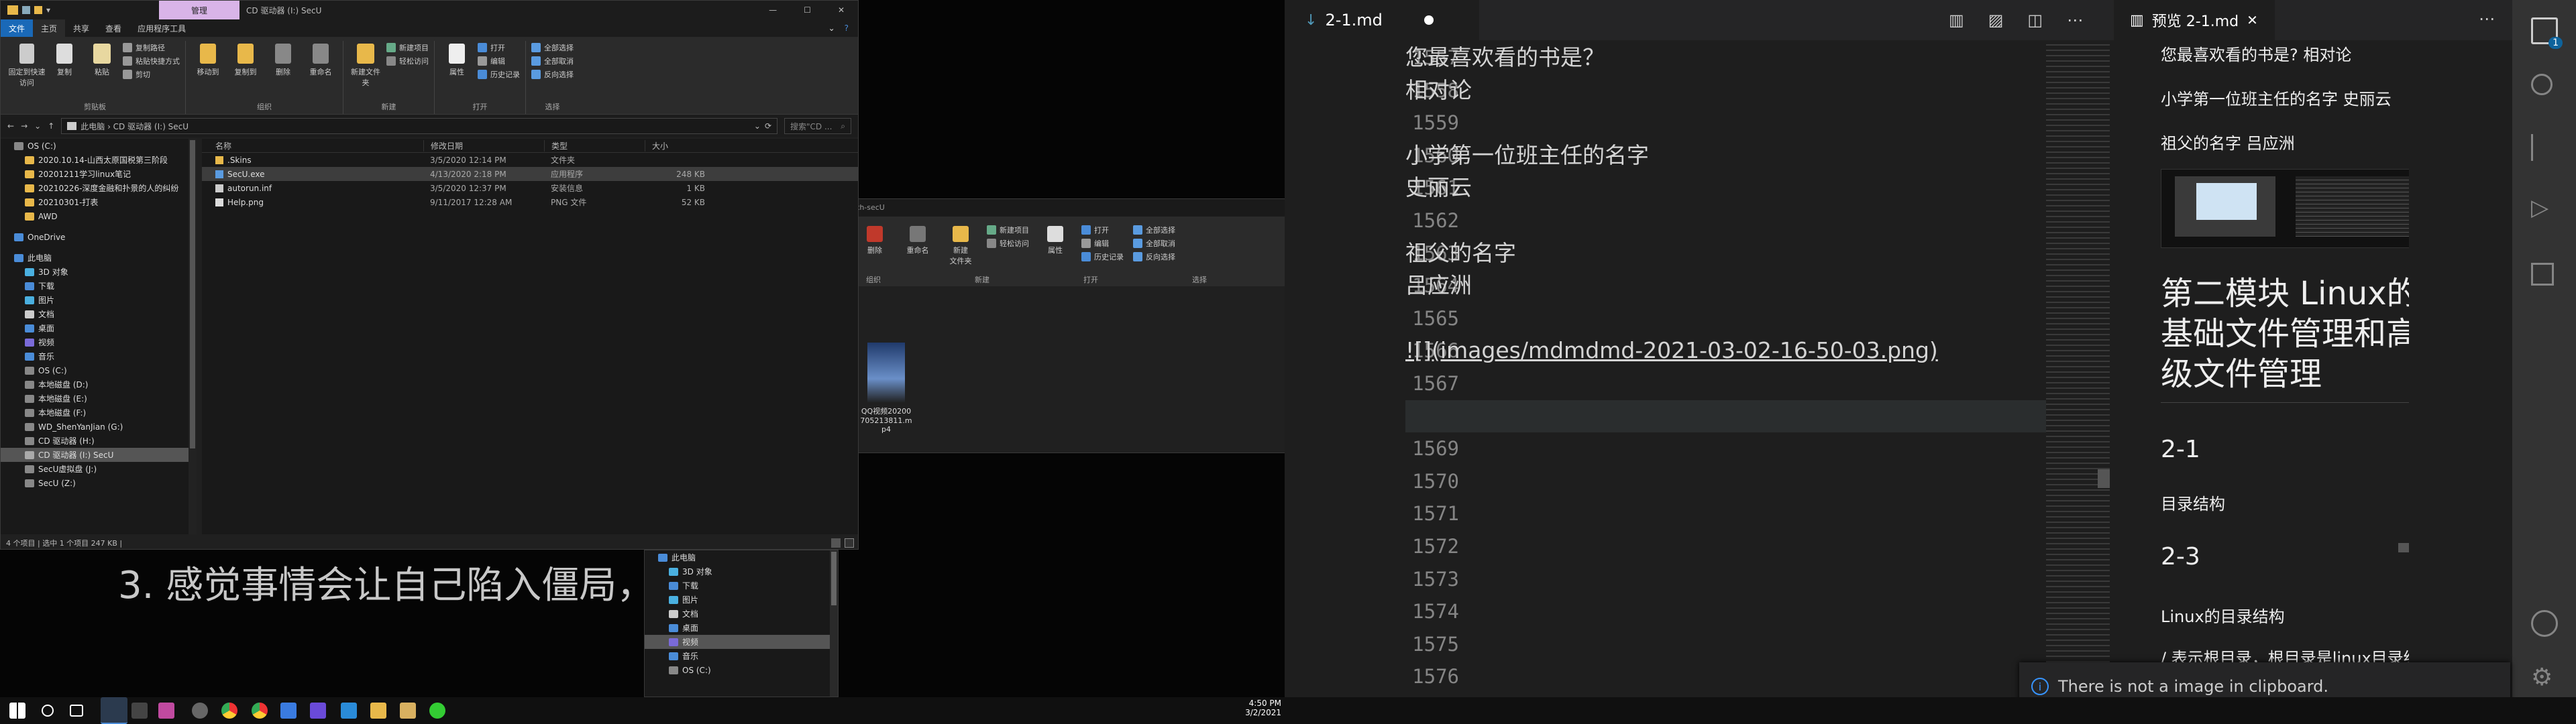 This screenshot has width=2576, height=724. What do you see at coordinates (245, 59) in the screenshot?
I see `copy-to-button: 复制到` at bounding box center [245, 59].